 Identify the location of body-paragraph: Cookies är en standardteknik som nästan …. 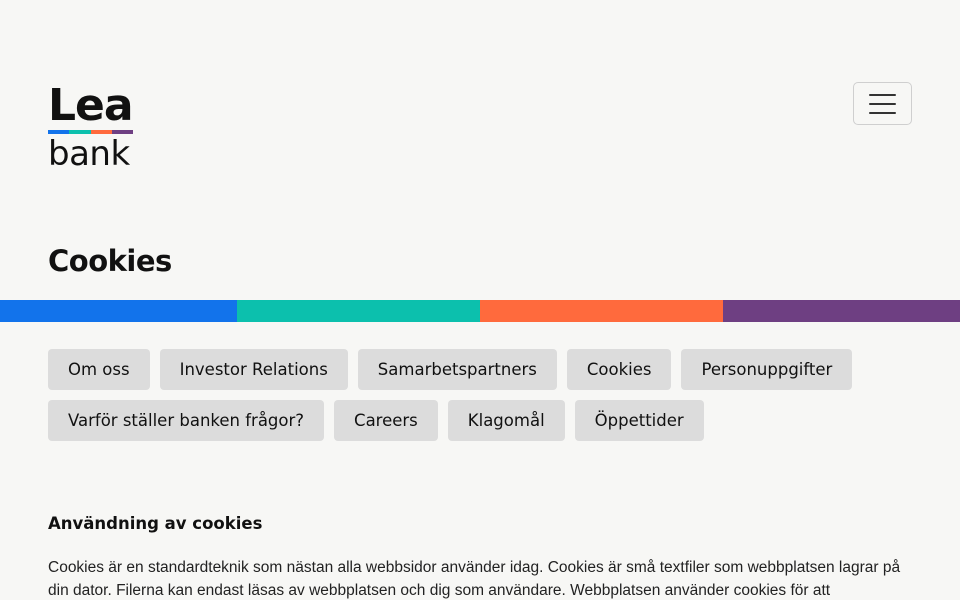
(474, 579).